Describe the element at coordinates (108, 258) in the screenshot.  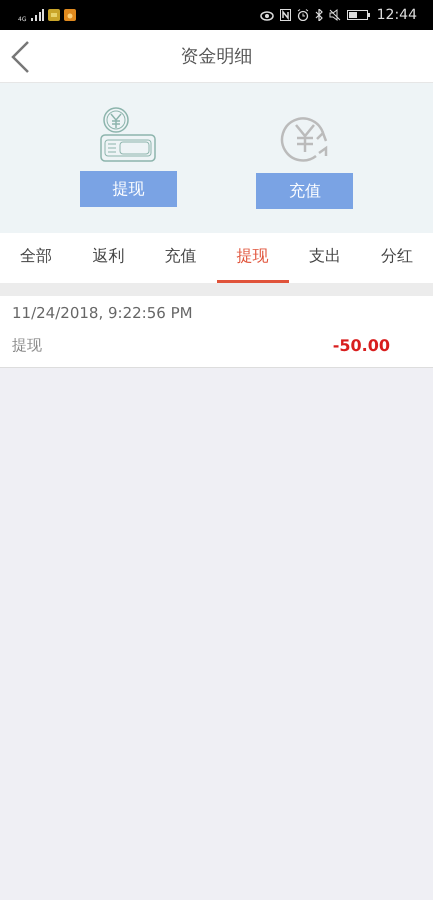
I see `filter-tab: 返利` at that location.